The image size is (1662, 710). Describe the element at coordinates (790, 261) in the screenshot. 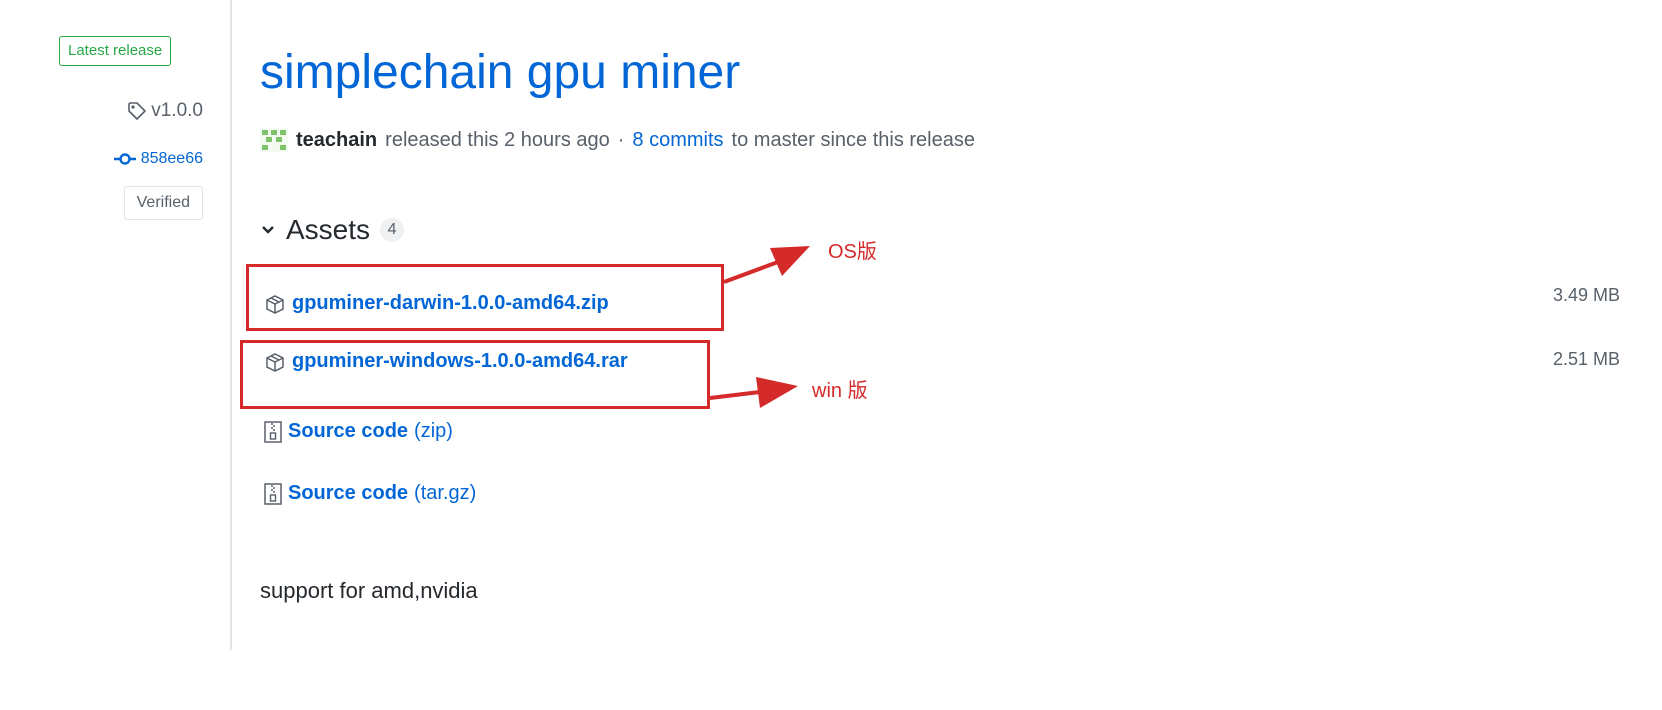

I see `arrow-os-head` at that location.